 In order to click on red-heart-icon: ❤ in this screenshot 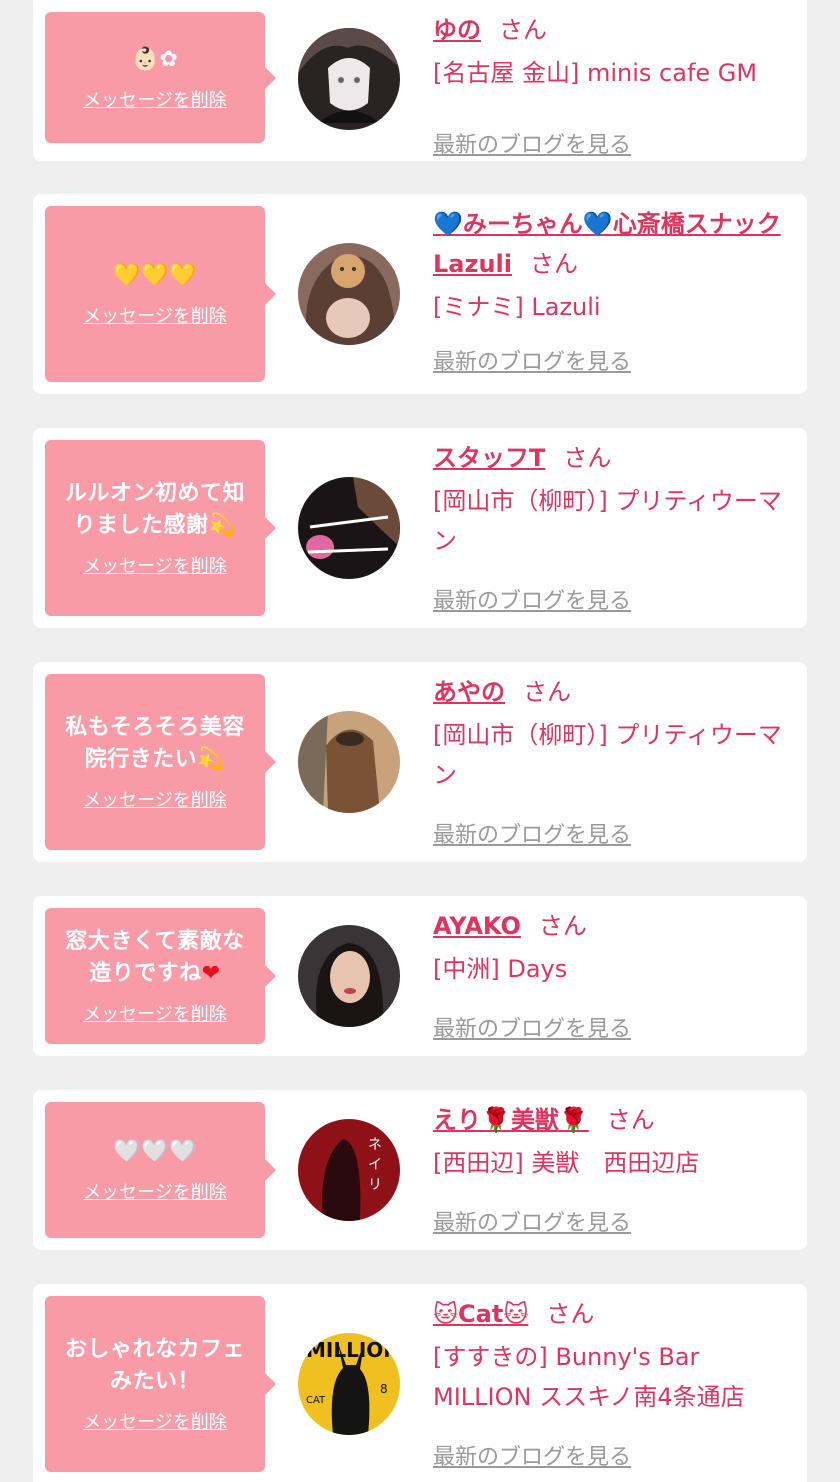, I will do `click(211, 973)`.